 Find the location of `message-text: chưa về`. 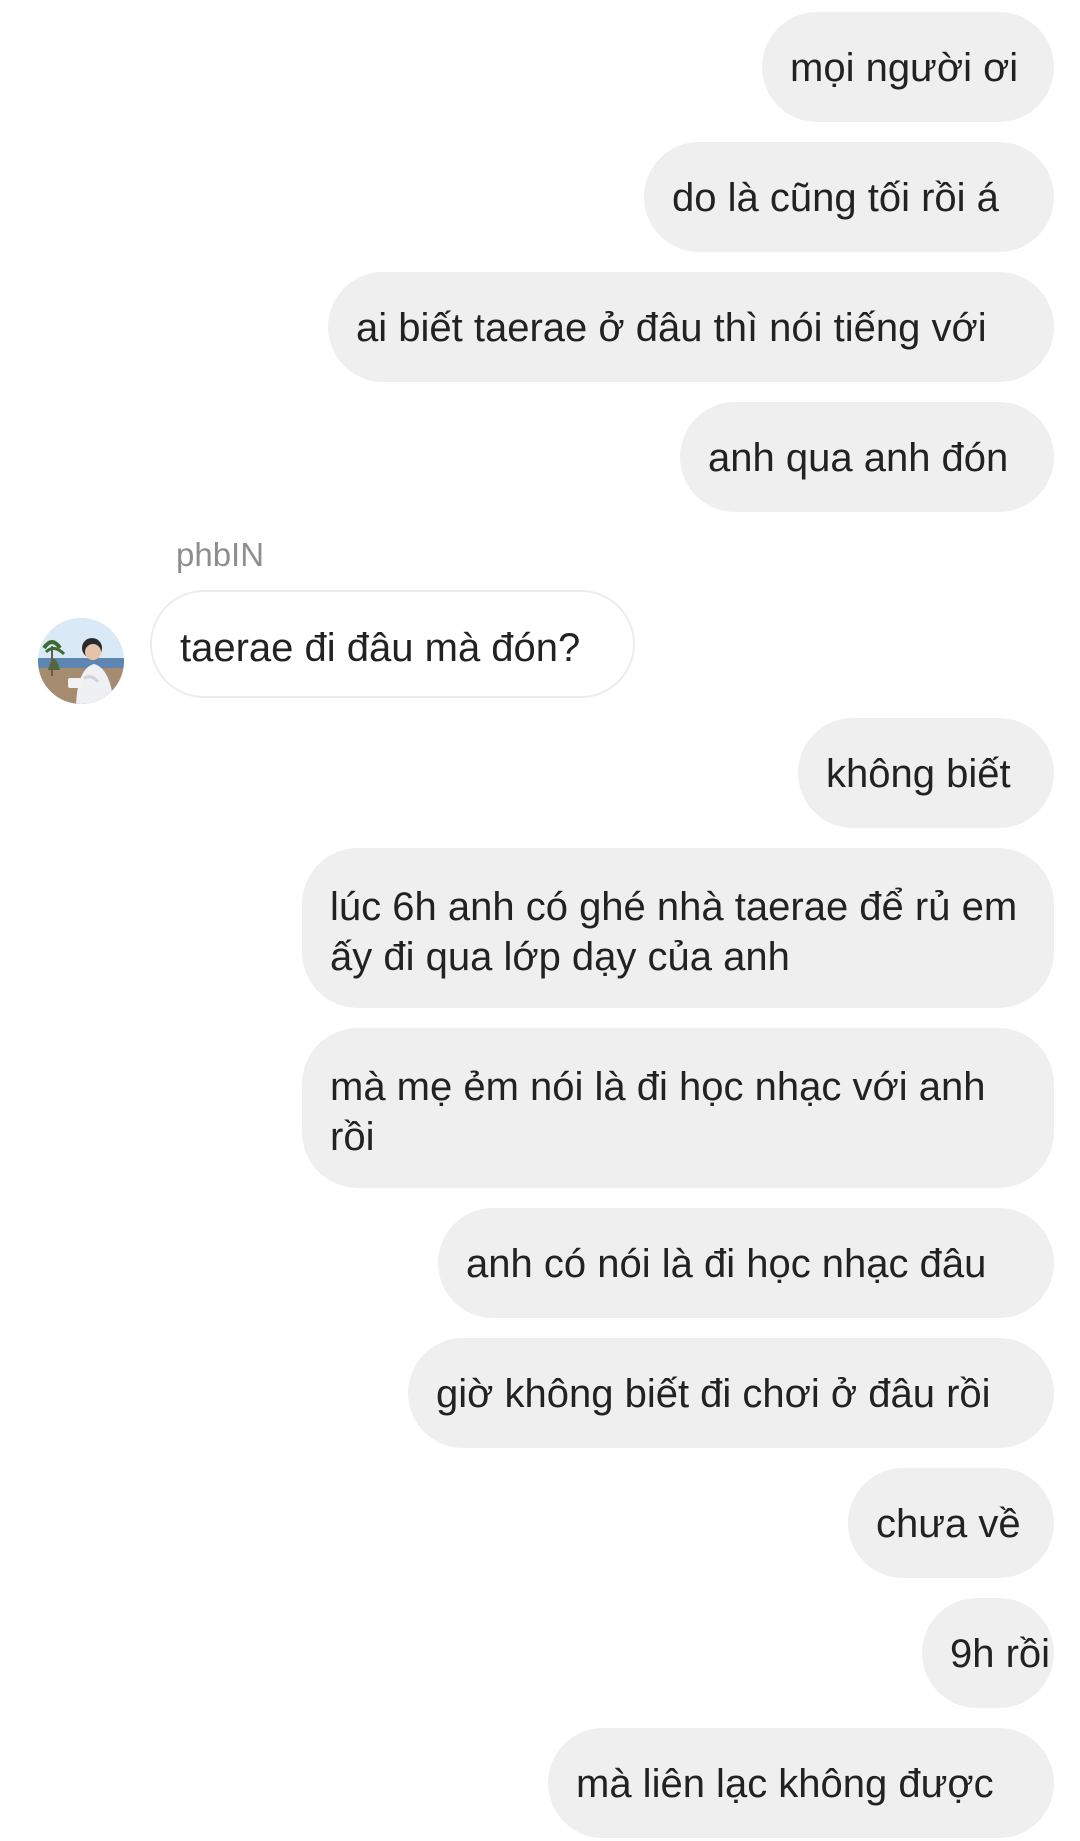

message-text: chưa về is located at coordinates (948, 1524).